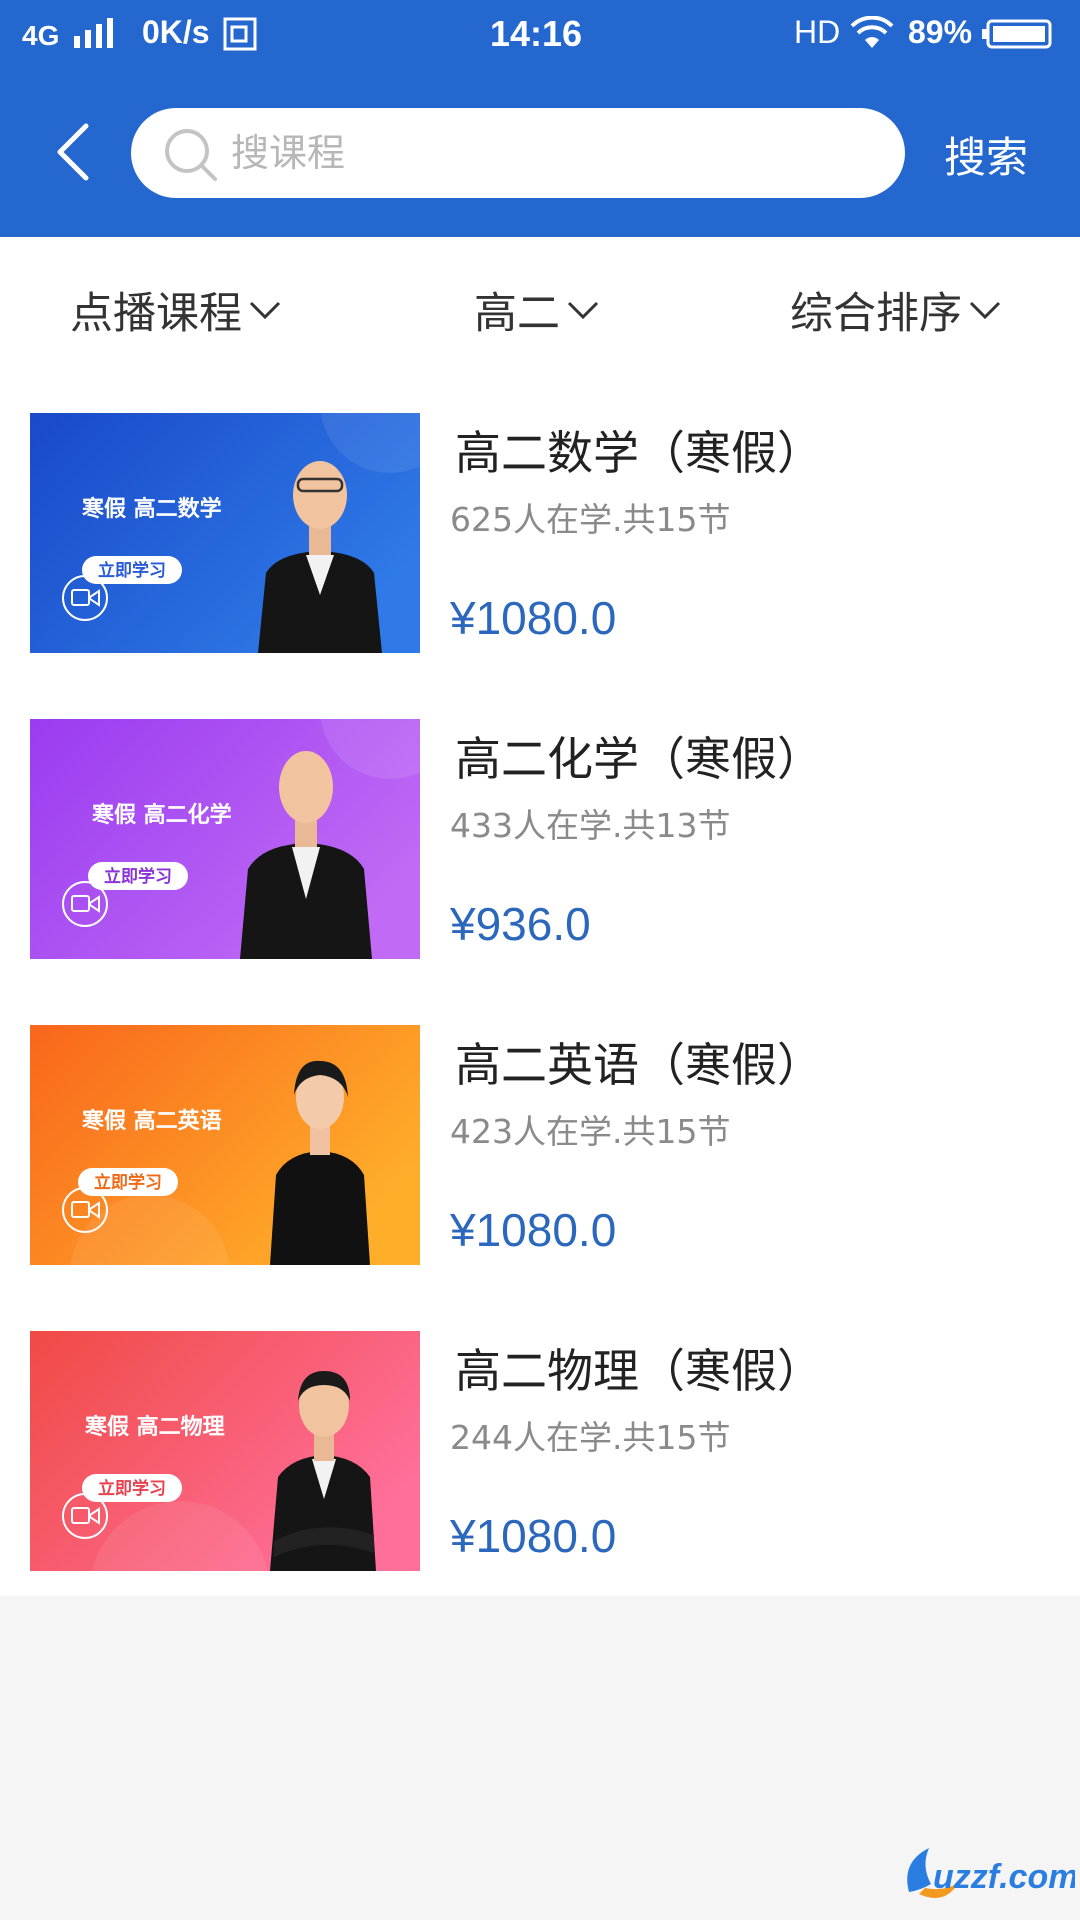 This screenshot has width=1080, height=1920. I want to click on filter-course-type: 点播课程, so click(176, 310).